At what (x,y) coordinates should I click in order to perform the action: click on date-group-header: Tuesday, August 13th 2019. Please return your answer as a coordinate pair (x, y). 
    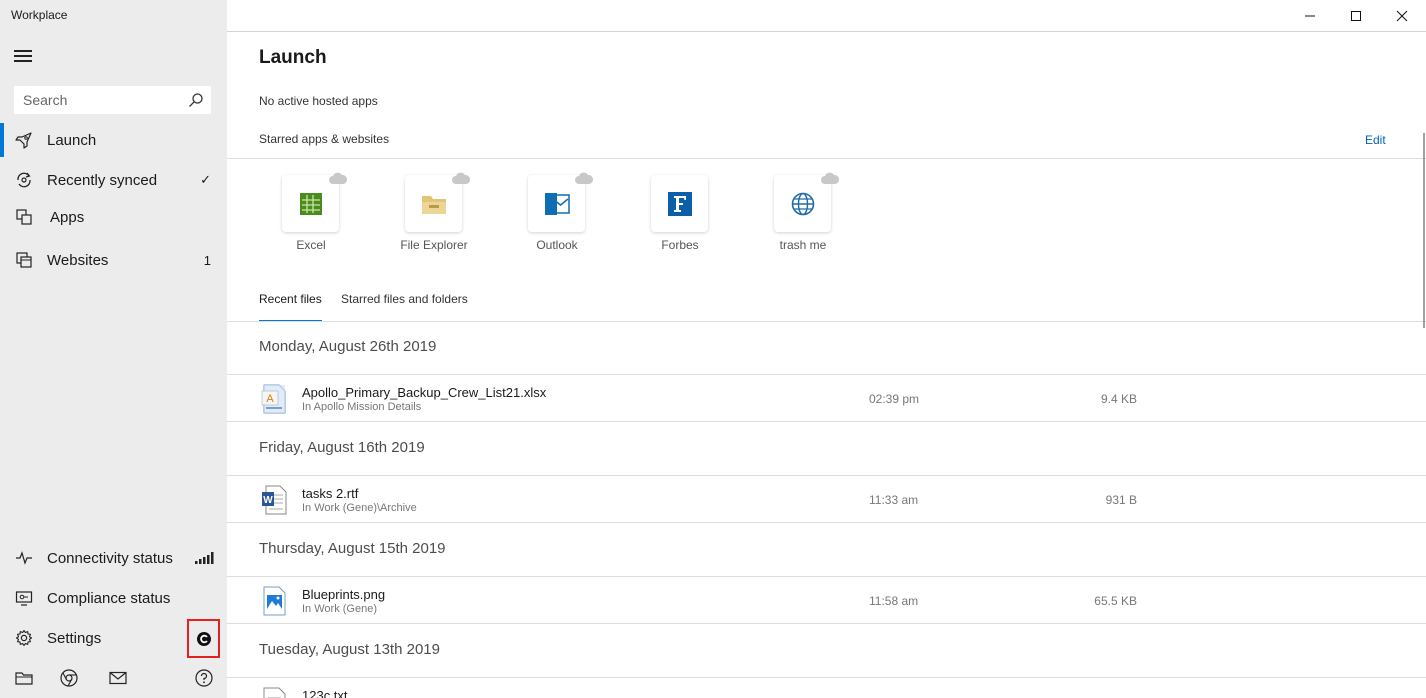
    Looking at the image, I should click on (826, 650).